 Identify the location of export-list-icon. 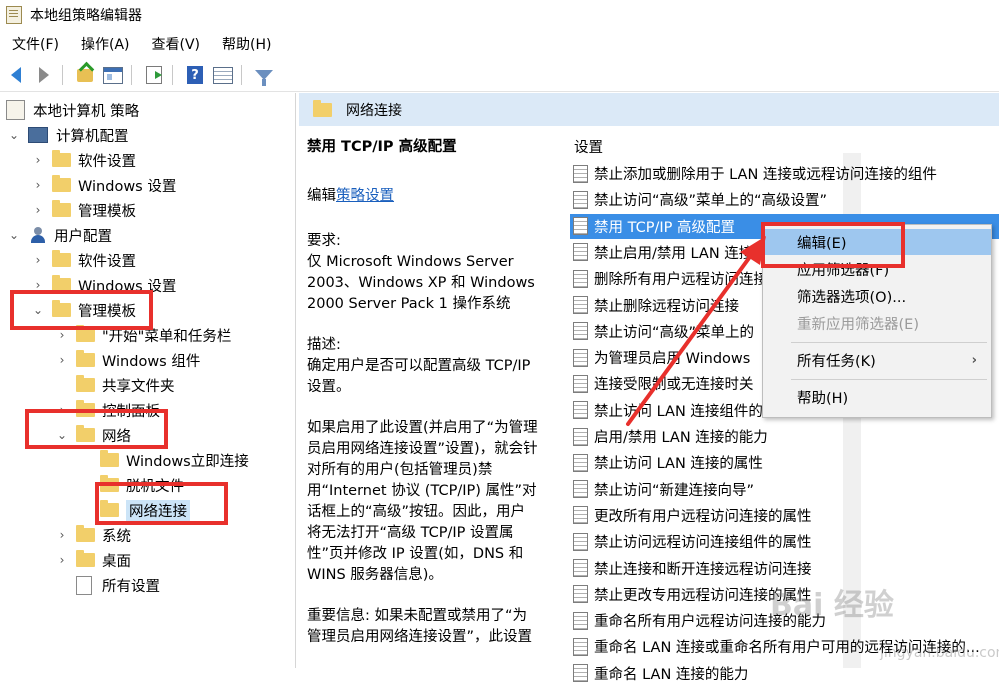
(154, 75).